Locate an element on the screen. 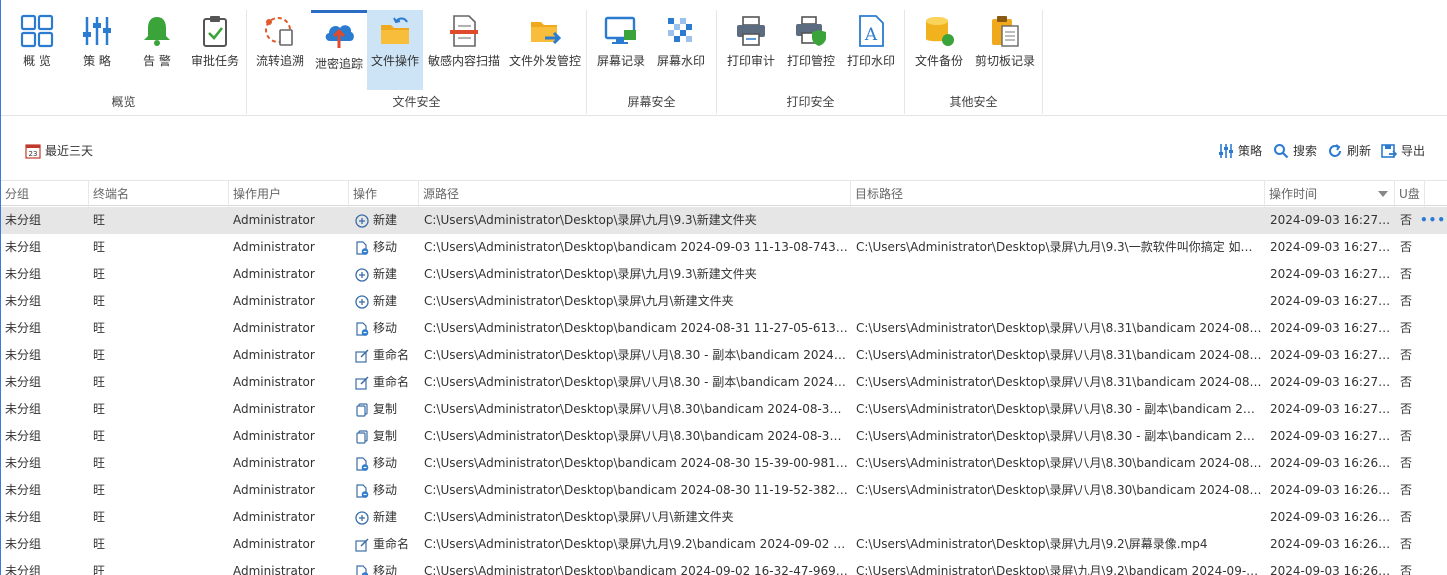 The height and width of the screenshot is (575, 1447). database-backup-icon is located at coordinates (940, 31).